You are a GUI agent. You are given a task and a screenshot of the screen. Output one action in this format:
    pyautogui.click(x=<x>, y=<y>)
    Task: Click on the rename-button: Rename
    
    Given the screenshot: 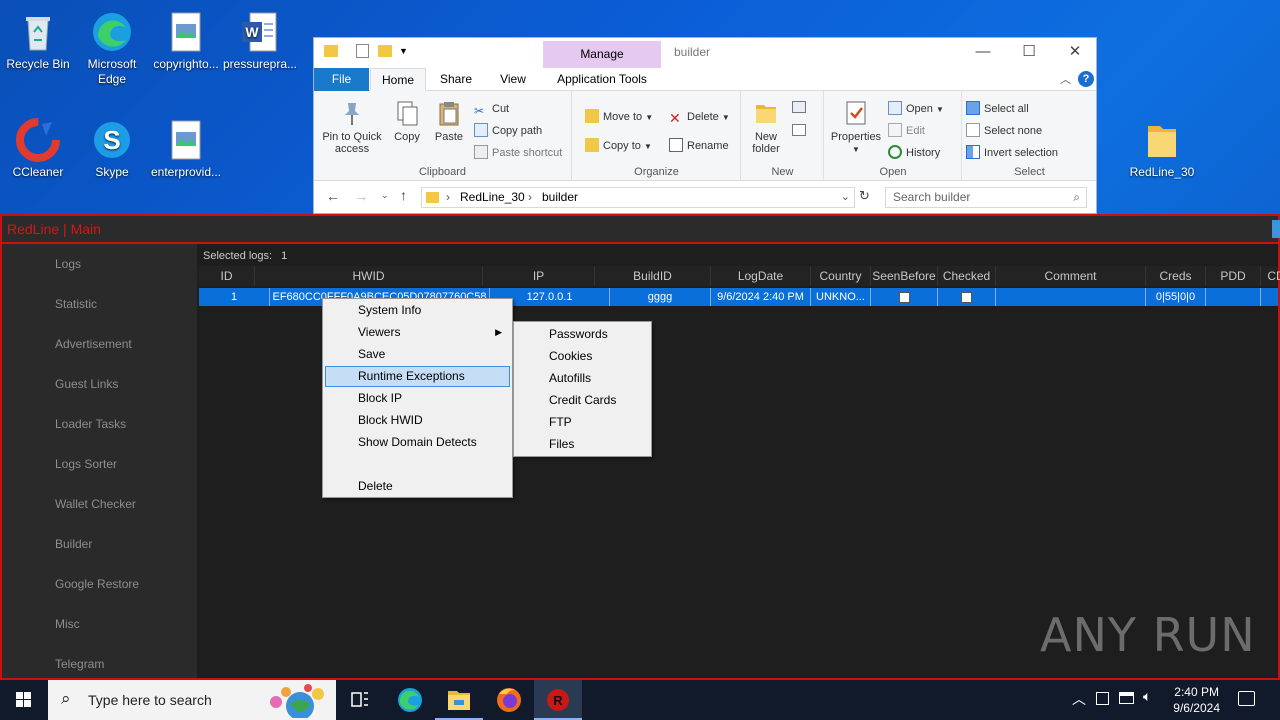 What is the action you would take?
    pyautogui.click(x=699, y=146)
    